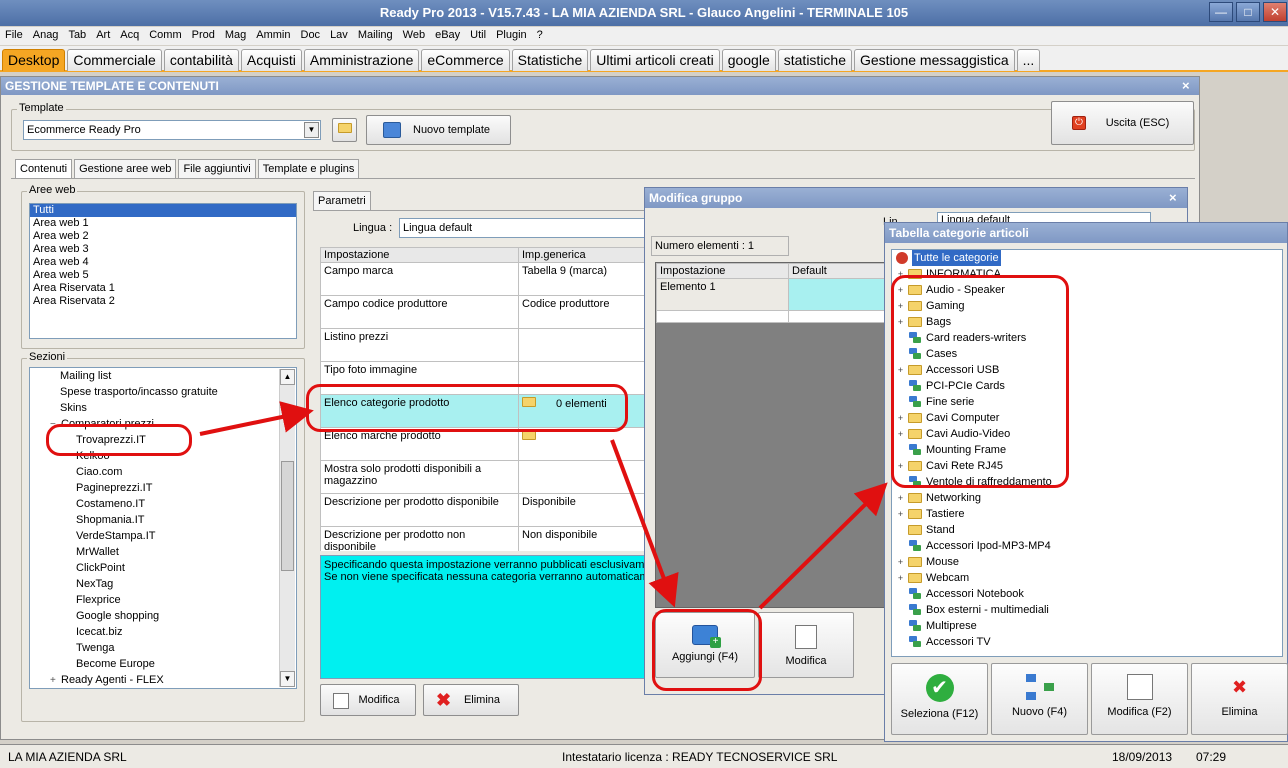 The image size is (1288, 768). What do you see at coordinates (1211, 757) in the screenshot?
I see `status-time: 07:29` at bounding box center [1211, 757].